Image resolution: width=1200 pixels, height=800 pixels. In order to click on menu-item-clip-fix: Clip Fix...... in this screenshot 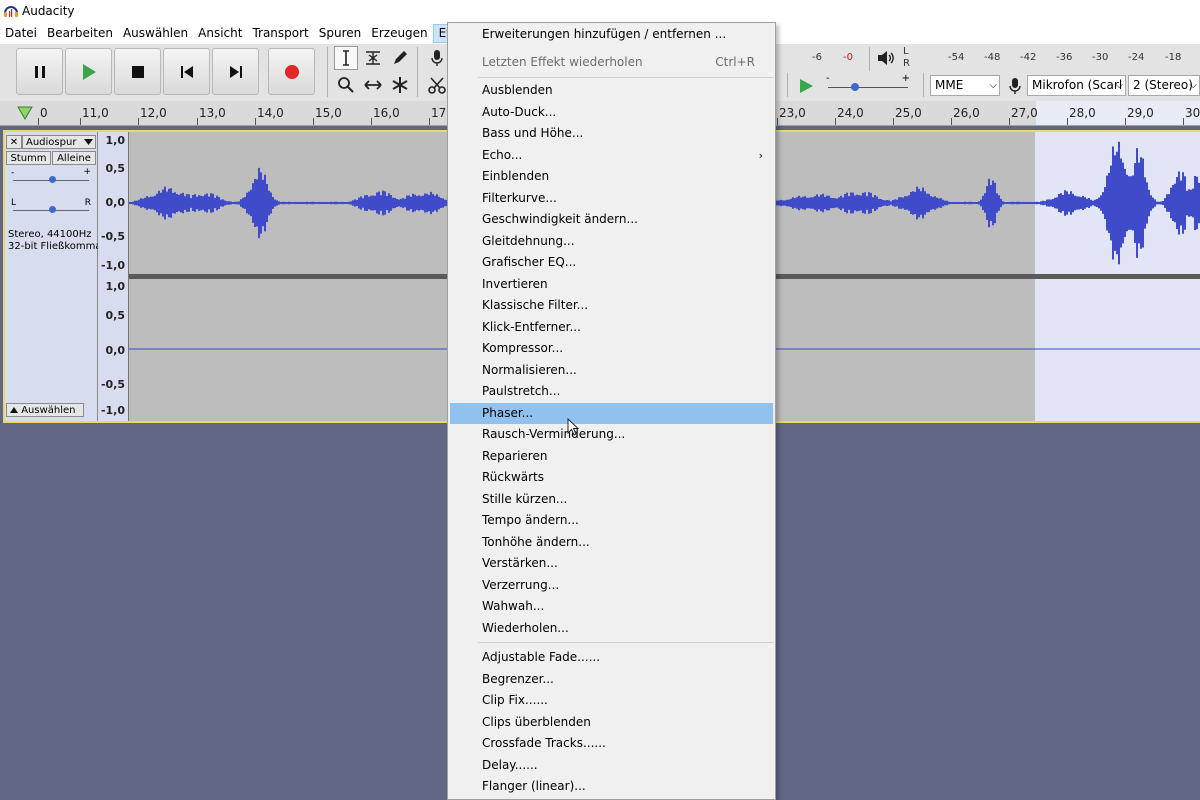, I will do `click(611, 700)`.